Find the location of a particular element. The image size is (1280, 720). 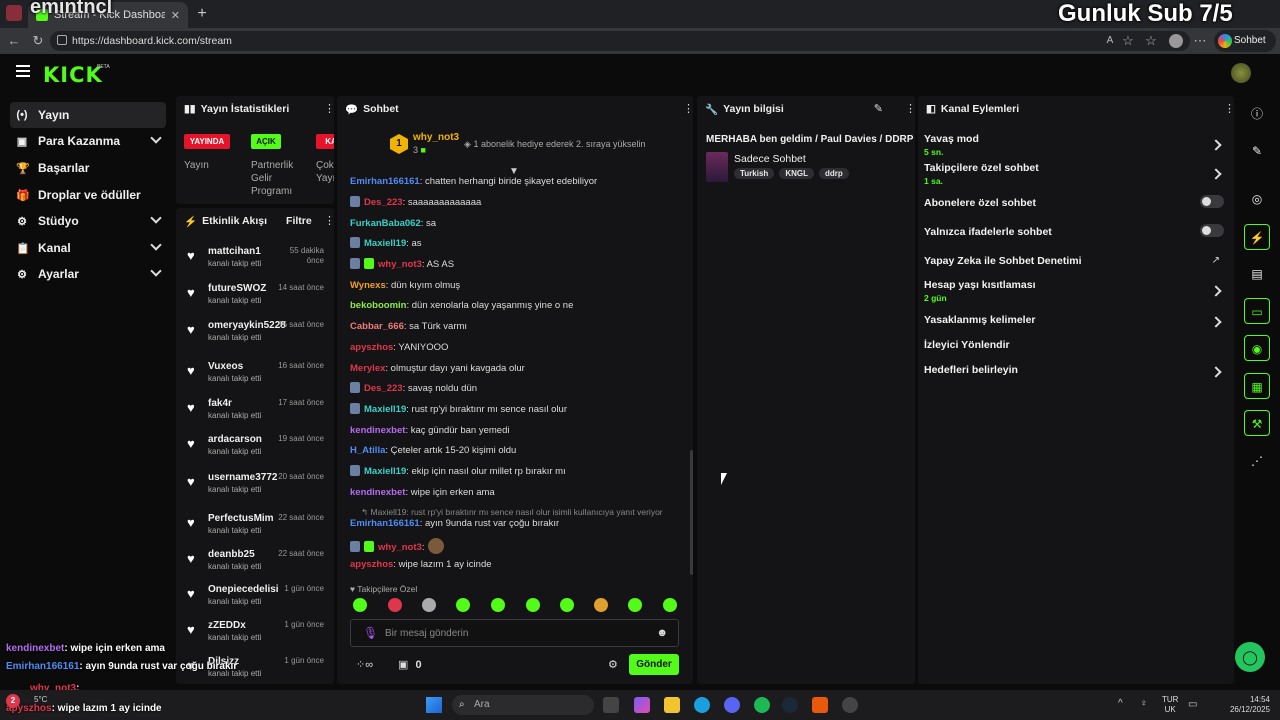

activity-filter-button: Filtre is located at coordinates (299, 221).